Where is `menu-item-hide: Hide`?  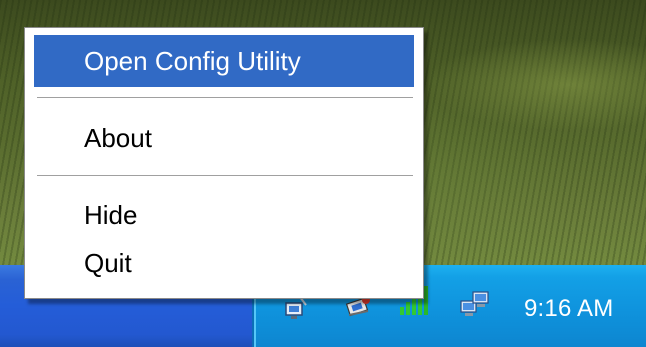 menu-item-hide: Hide is located at coordinates (224, 215).